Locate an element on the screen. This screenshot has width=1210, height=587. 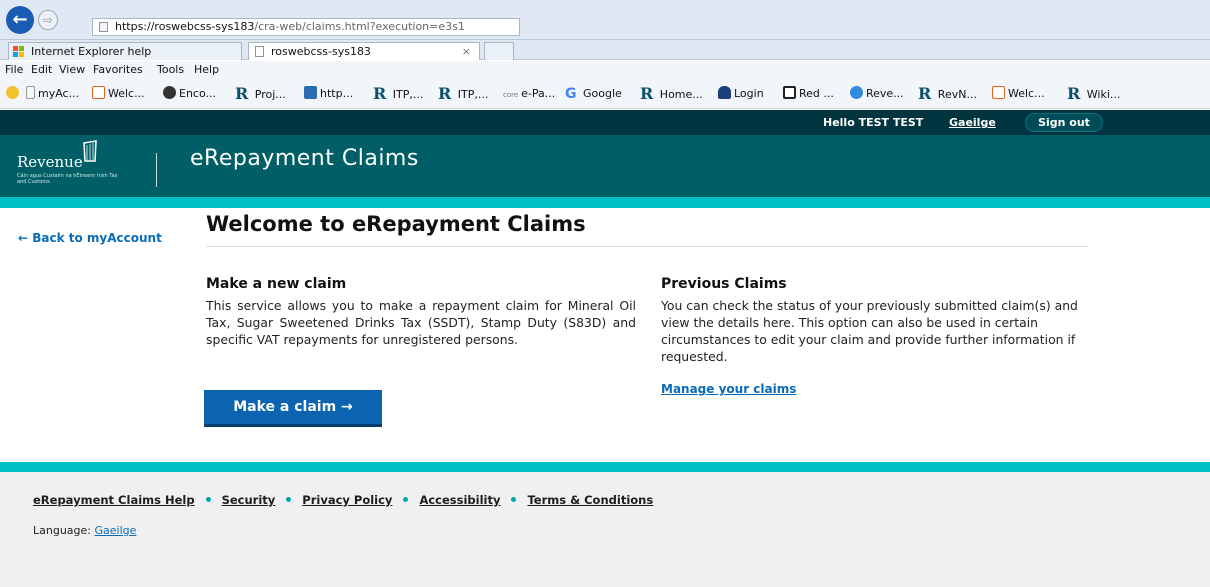
back-to-myaccount-link: ← Back to myAccount is located at coordinates (90, 238).